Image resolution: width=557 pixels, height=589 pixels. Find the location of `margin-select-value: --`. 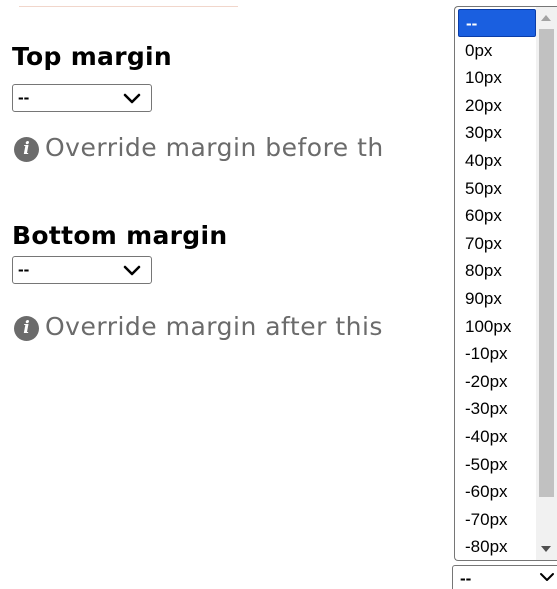

margin-select-value: -- is located at coordinates (466, 578).